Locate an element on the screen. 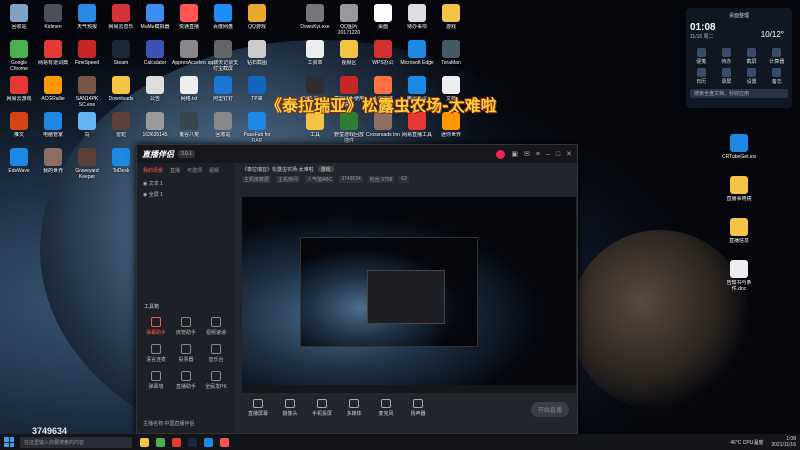  desktop-icon: 桌面 is located at coordinates (383, 22).